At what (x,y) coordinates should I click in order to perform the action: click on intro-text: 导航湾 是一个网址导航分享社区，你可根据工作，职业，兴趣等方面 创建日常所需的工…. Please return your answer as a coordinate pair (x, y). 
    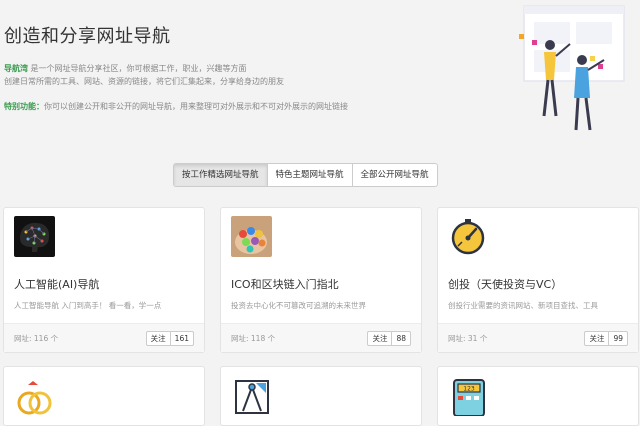
    Looking at the image, I should click on (144, 75).